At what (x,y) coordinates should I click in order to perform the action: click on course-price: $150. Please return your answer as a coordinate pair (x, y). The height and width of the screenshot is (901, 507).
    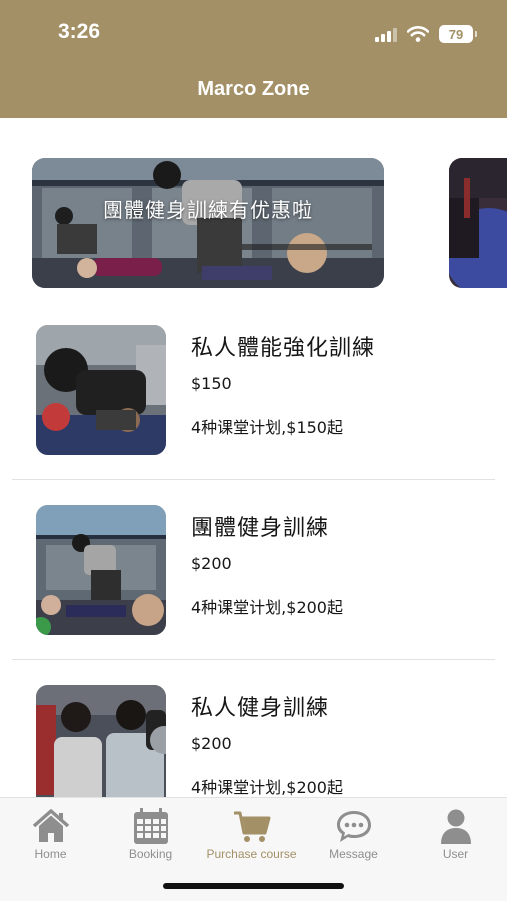
    Looking at the image, I should click on (211, 383).